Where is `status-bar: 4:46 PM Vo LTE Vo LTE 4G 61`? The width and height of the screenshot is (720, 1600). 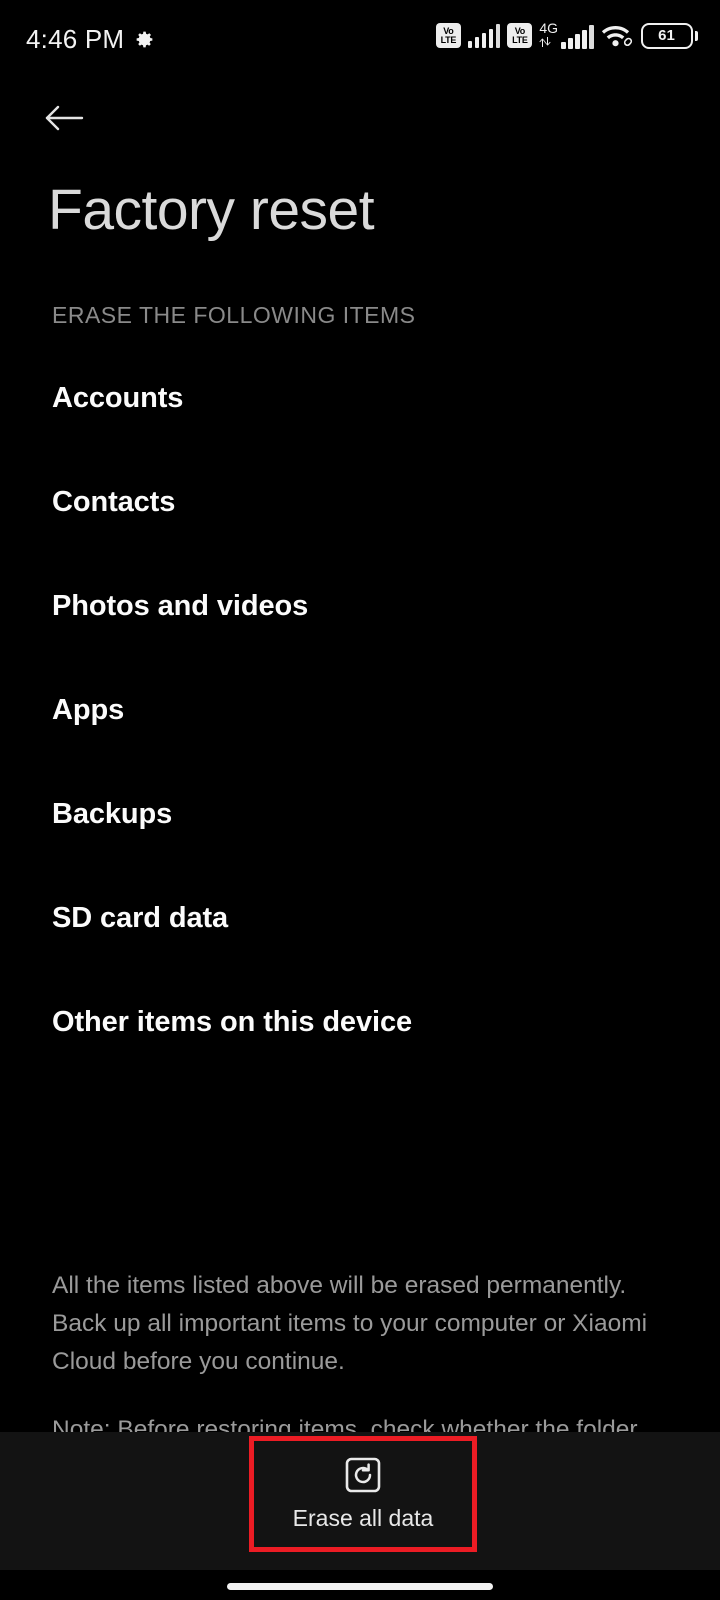 status-bar: 4:46 PM Vo LTE Vo LTE 4G 61 is located at coordinates (360, 38).